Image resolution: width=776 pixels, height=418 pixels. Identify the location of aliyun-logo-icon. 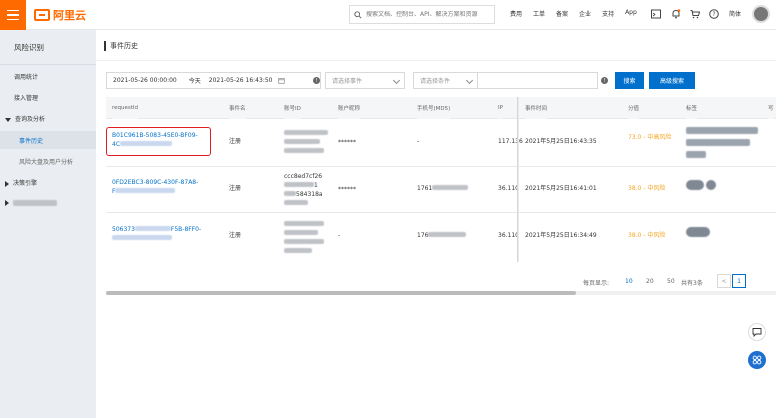
(42, 15).